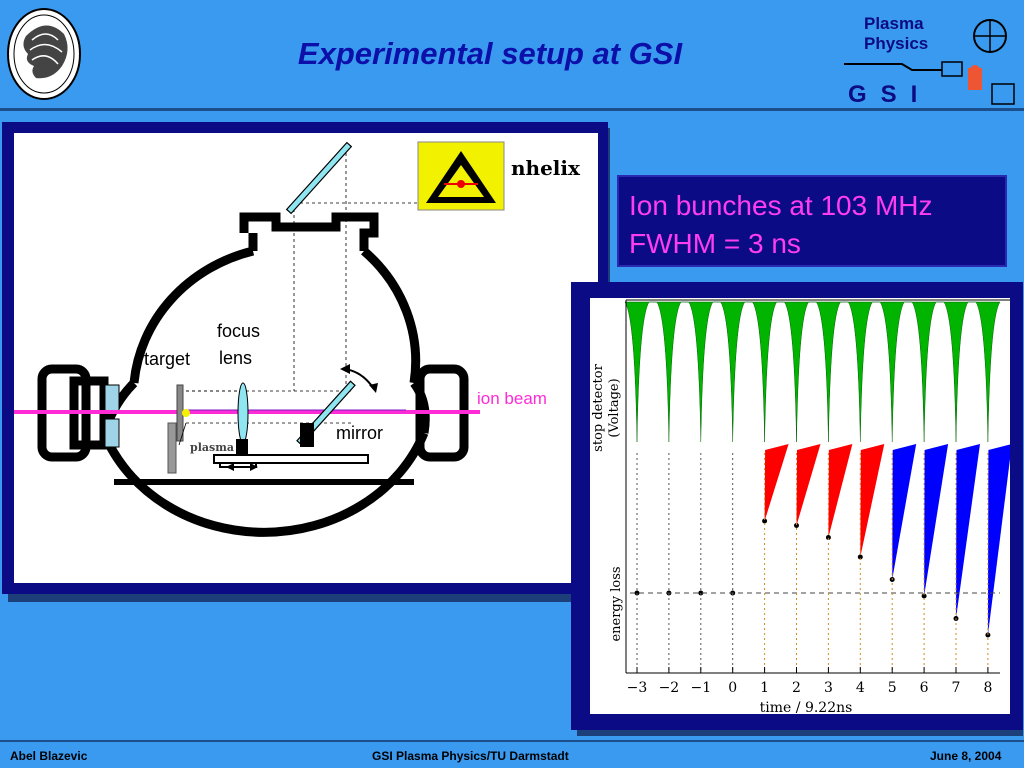 The height and width of the screenshot is (768, 1024). I want to click on target-label: target, so click(167, 359).